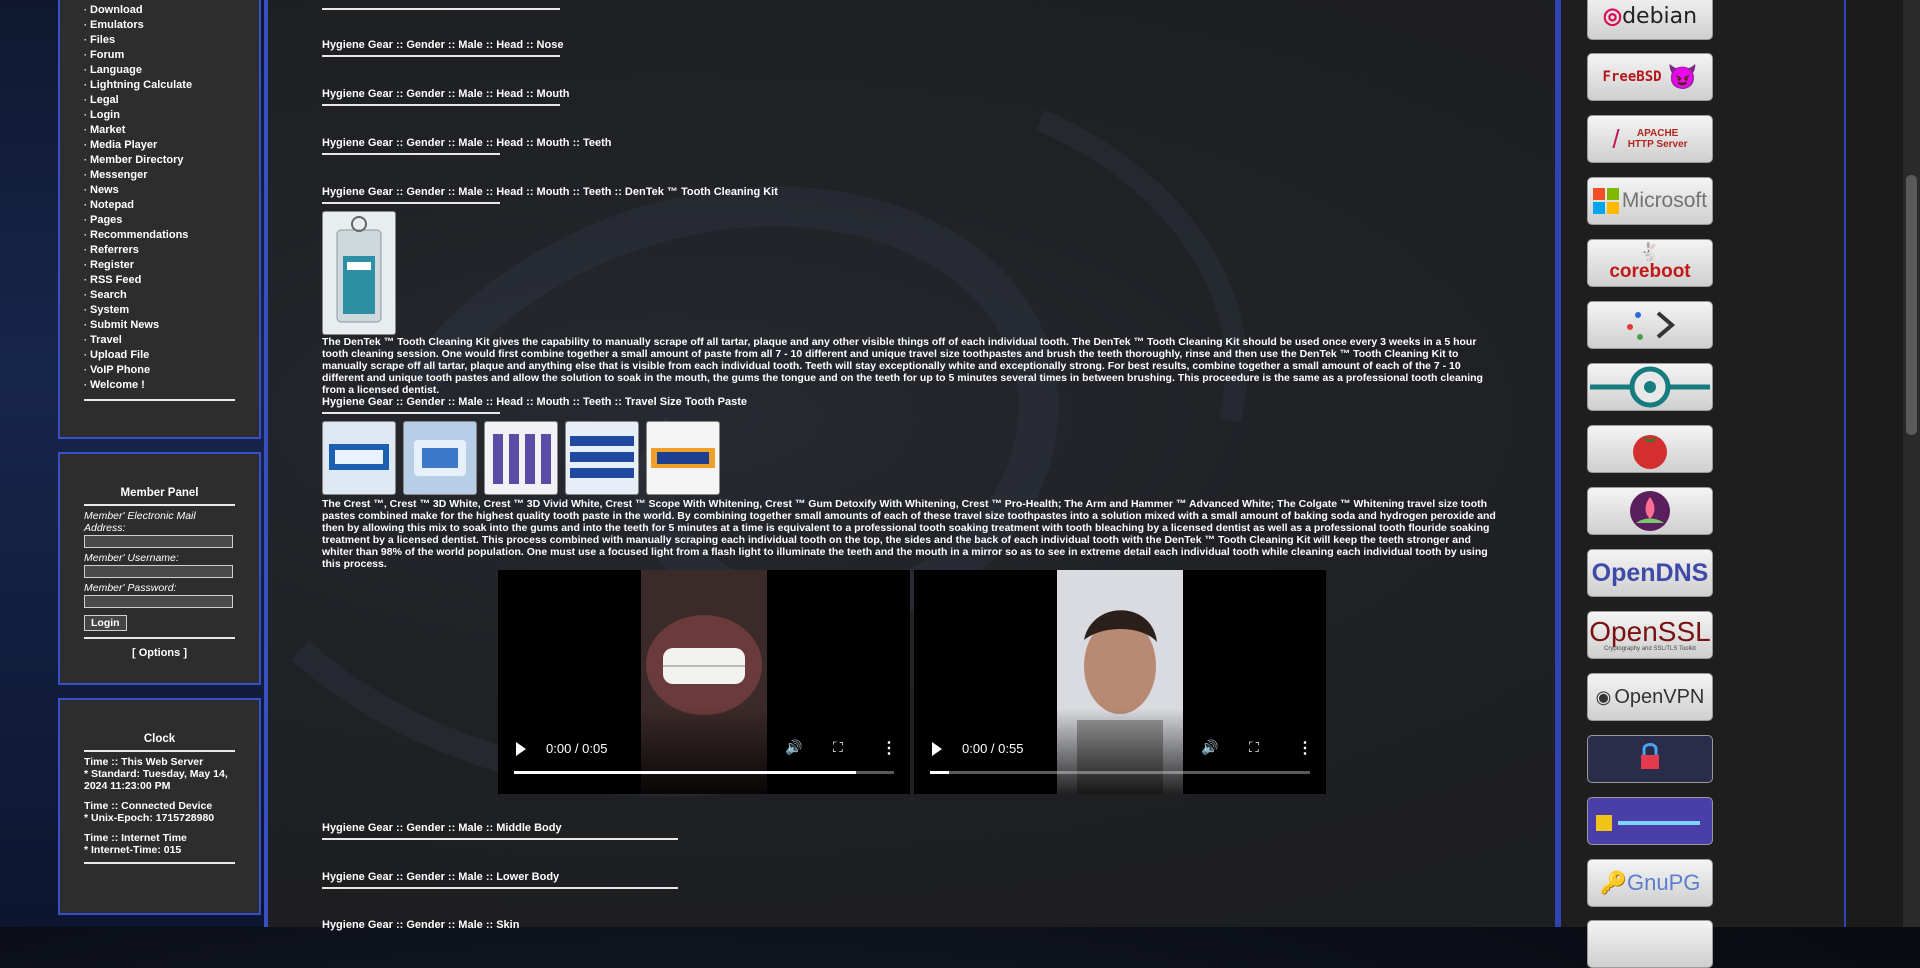  Describe the element at coordinates (171, 340) in the screenshot. I see `nav-item: · Travel` at that location.